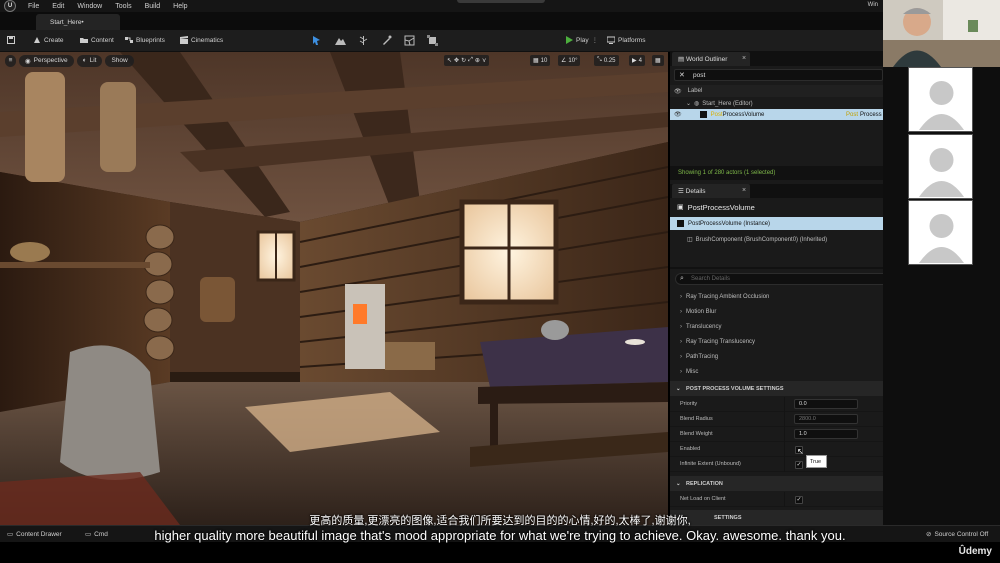 This screenshot has height=563, width=1000. I want to click on label-column-header: Label, so click(695, 91).